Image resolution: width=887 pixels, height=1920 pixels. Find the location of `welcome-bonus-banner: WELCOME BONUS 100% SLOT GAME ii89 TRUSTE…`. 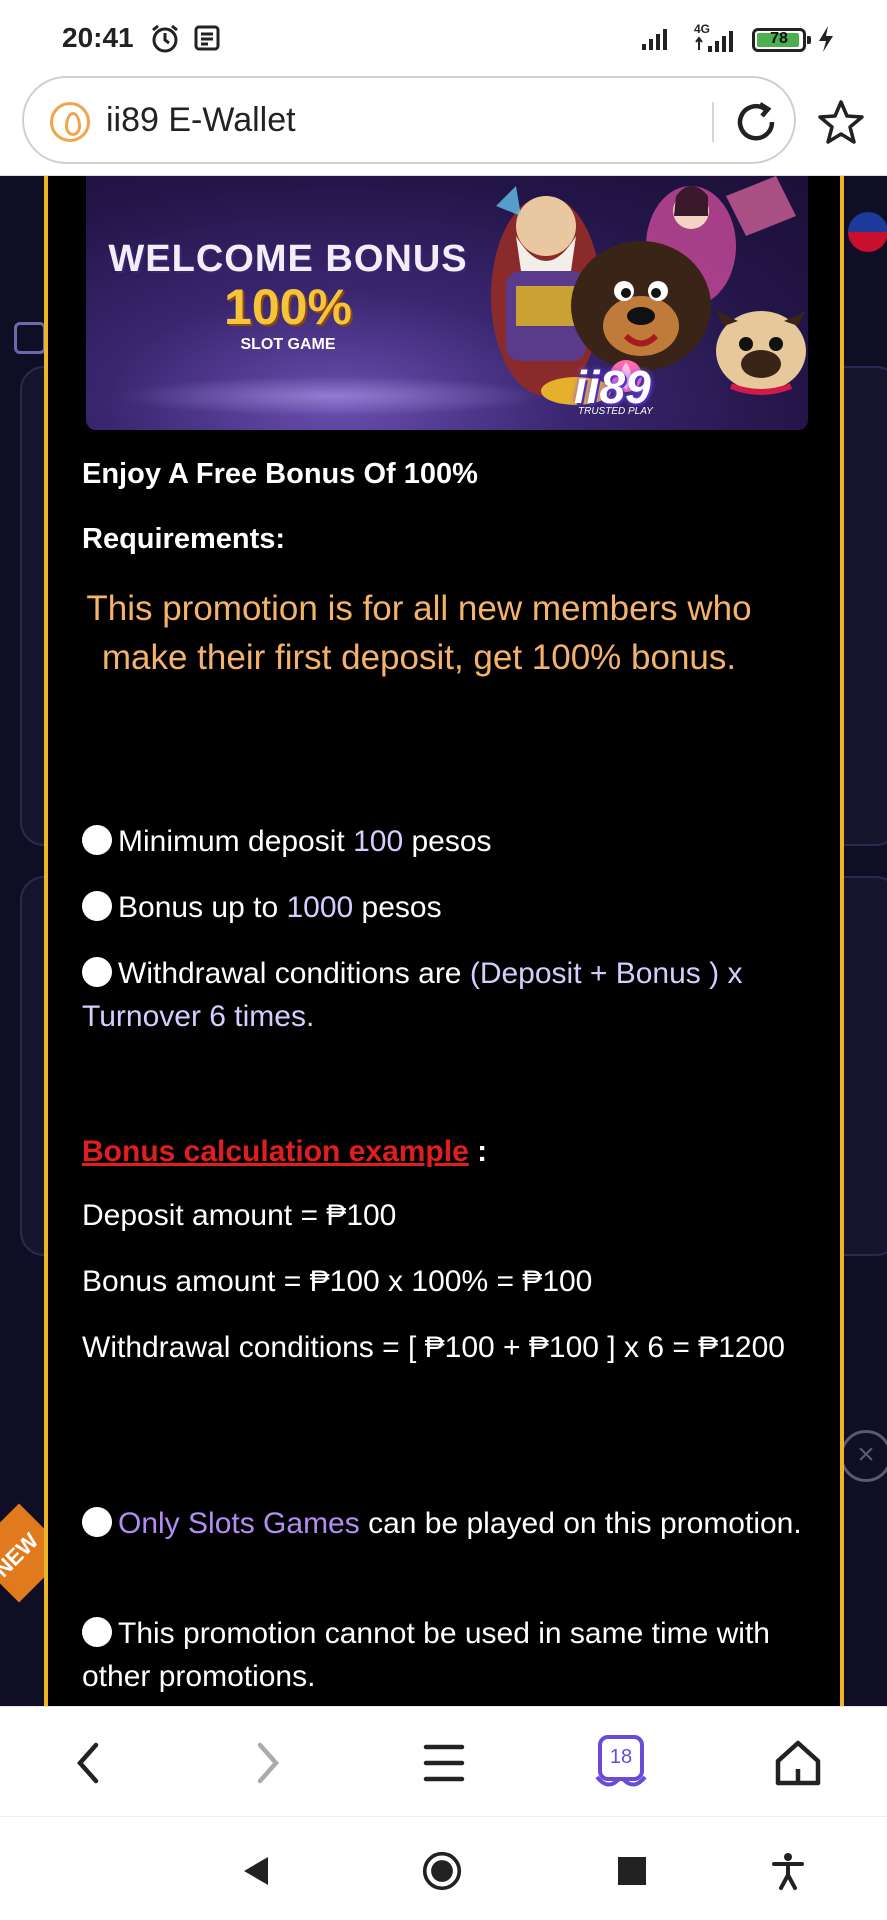

welcome-bonus-banner: WELCOME BONUS 100% SLOT GAME ii89 TRUSTE… is located at coordinates (447, 303).